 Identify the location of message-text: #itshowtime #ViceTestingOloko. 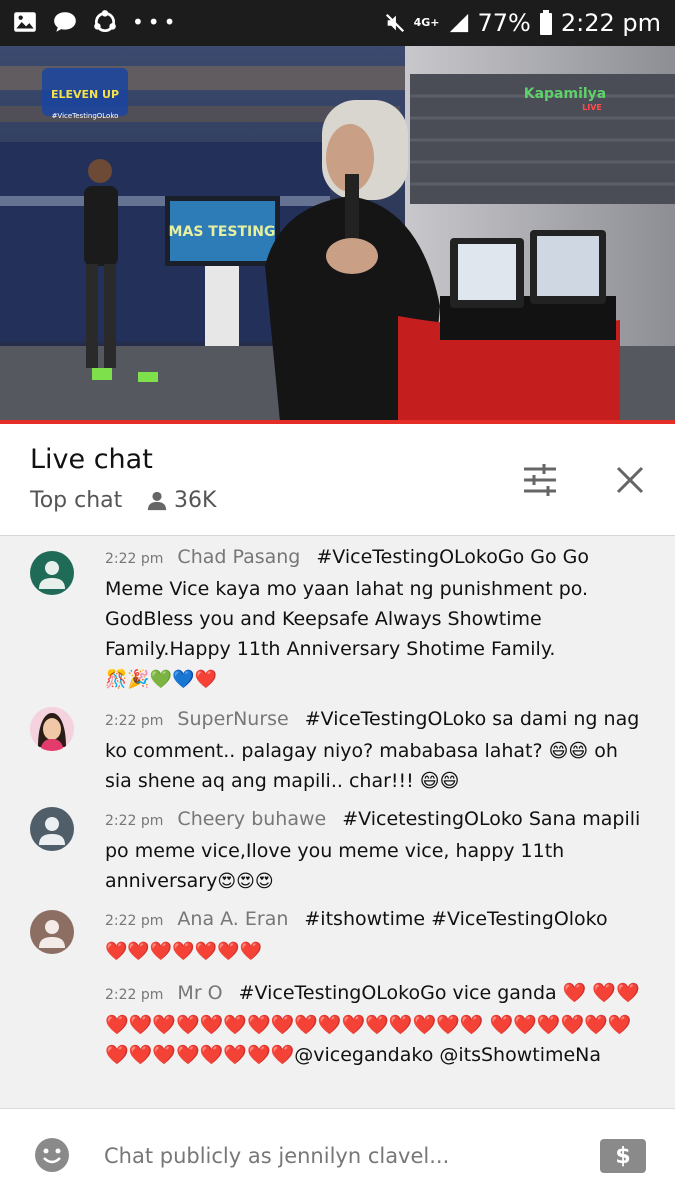
(456, 919).